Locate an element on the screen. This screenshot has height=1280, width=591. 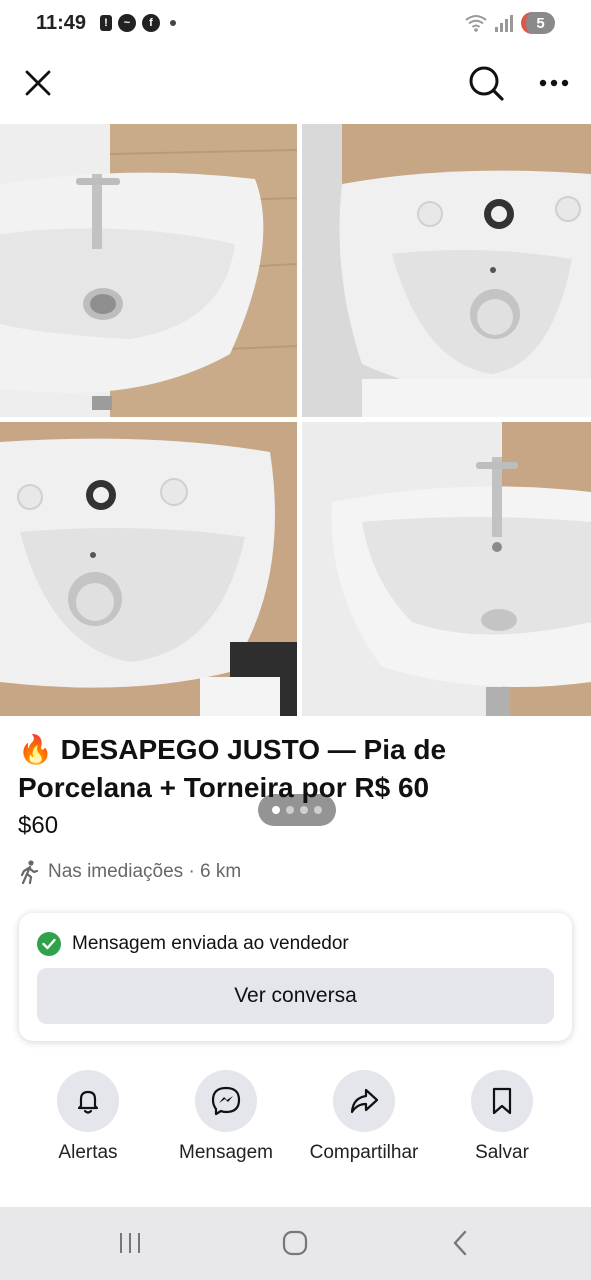
alerts-action: Alertas is located at coordinates (88, 1117).